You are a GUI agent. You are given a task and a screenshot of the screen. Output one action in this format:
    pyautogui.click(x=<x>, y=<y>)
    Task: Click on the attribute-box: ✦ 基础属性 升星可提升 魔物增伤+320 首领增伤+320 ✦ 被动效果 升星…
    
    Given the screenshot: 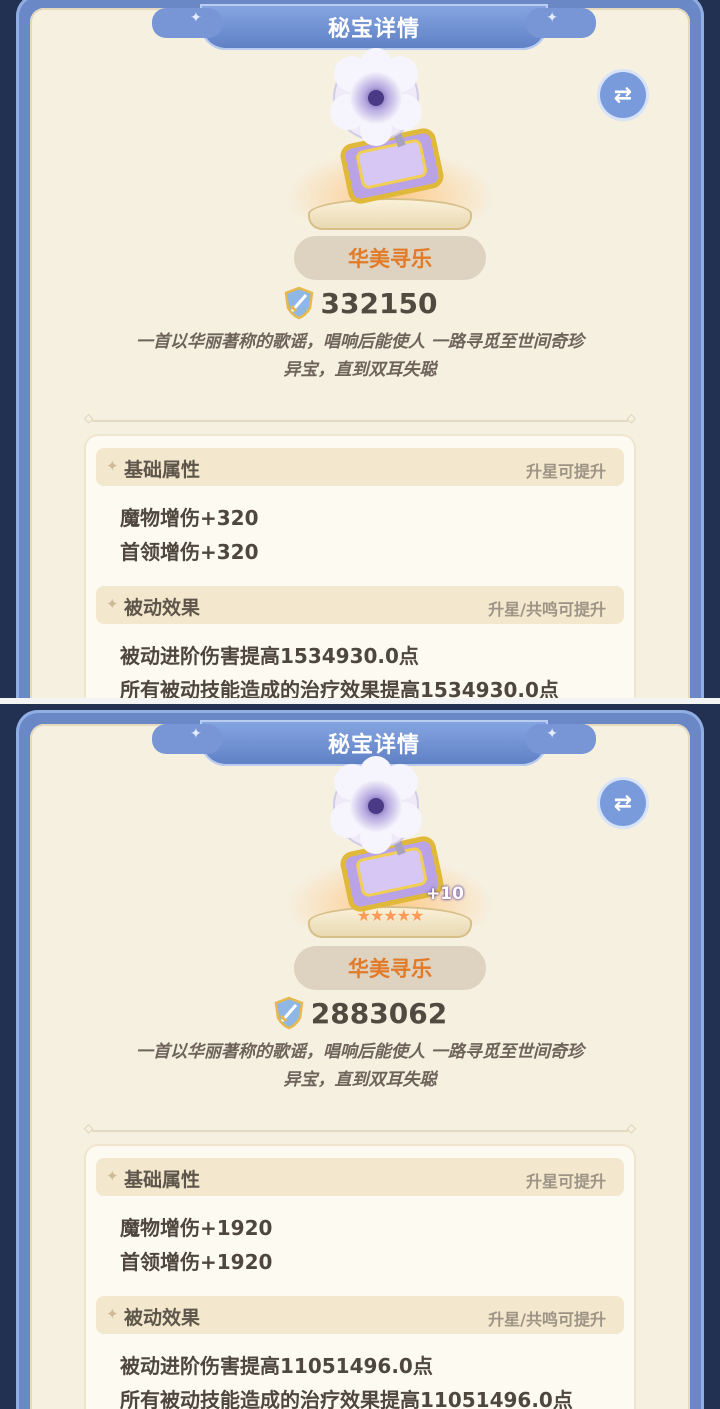 What is the action you would take?
    pyautogui.click(x=360, y=566)
    